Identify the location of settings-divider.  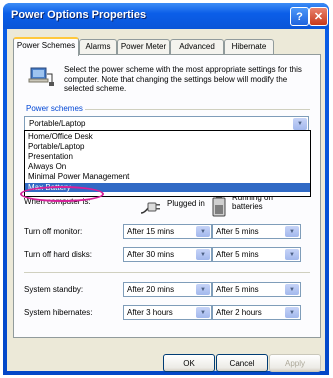
(167, 272).